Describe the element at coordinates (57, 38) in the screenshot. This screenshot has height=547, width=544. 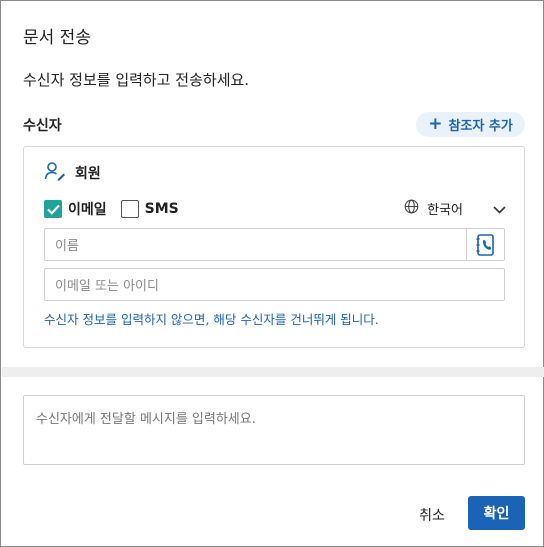
I see `dialog-title: 문서 전송` at that location.